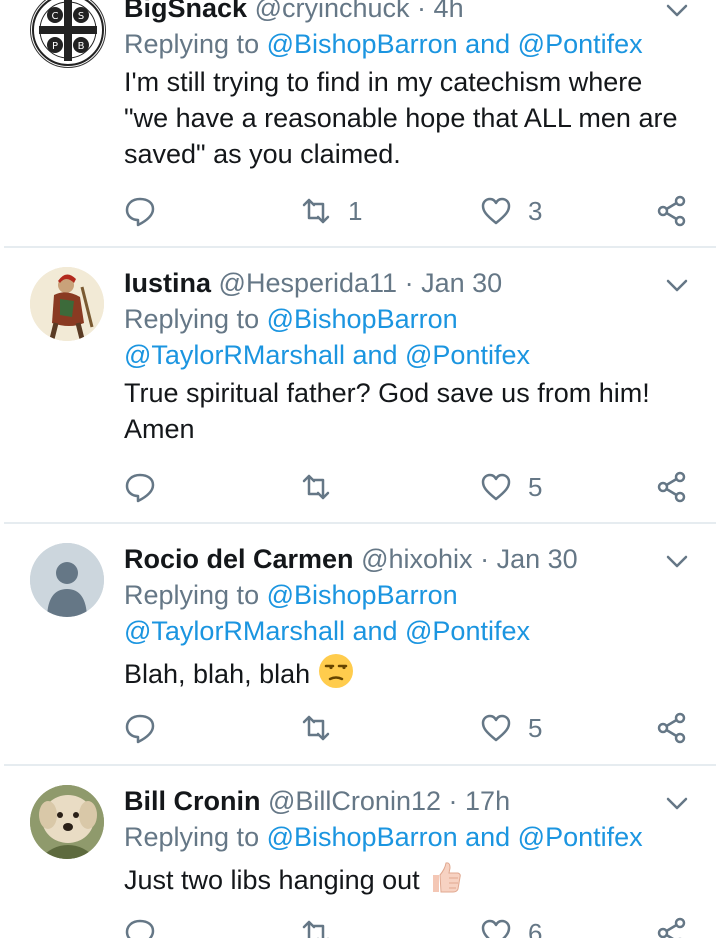  Describe the element at coordinates (81, 16) in the screenshot. I see `svg-text: S` at that location.